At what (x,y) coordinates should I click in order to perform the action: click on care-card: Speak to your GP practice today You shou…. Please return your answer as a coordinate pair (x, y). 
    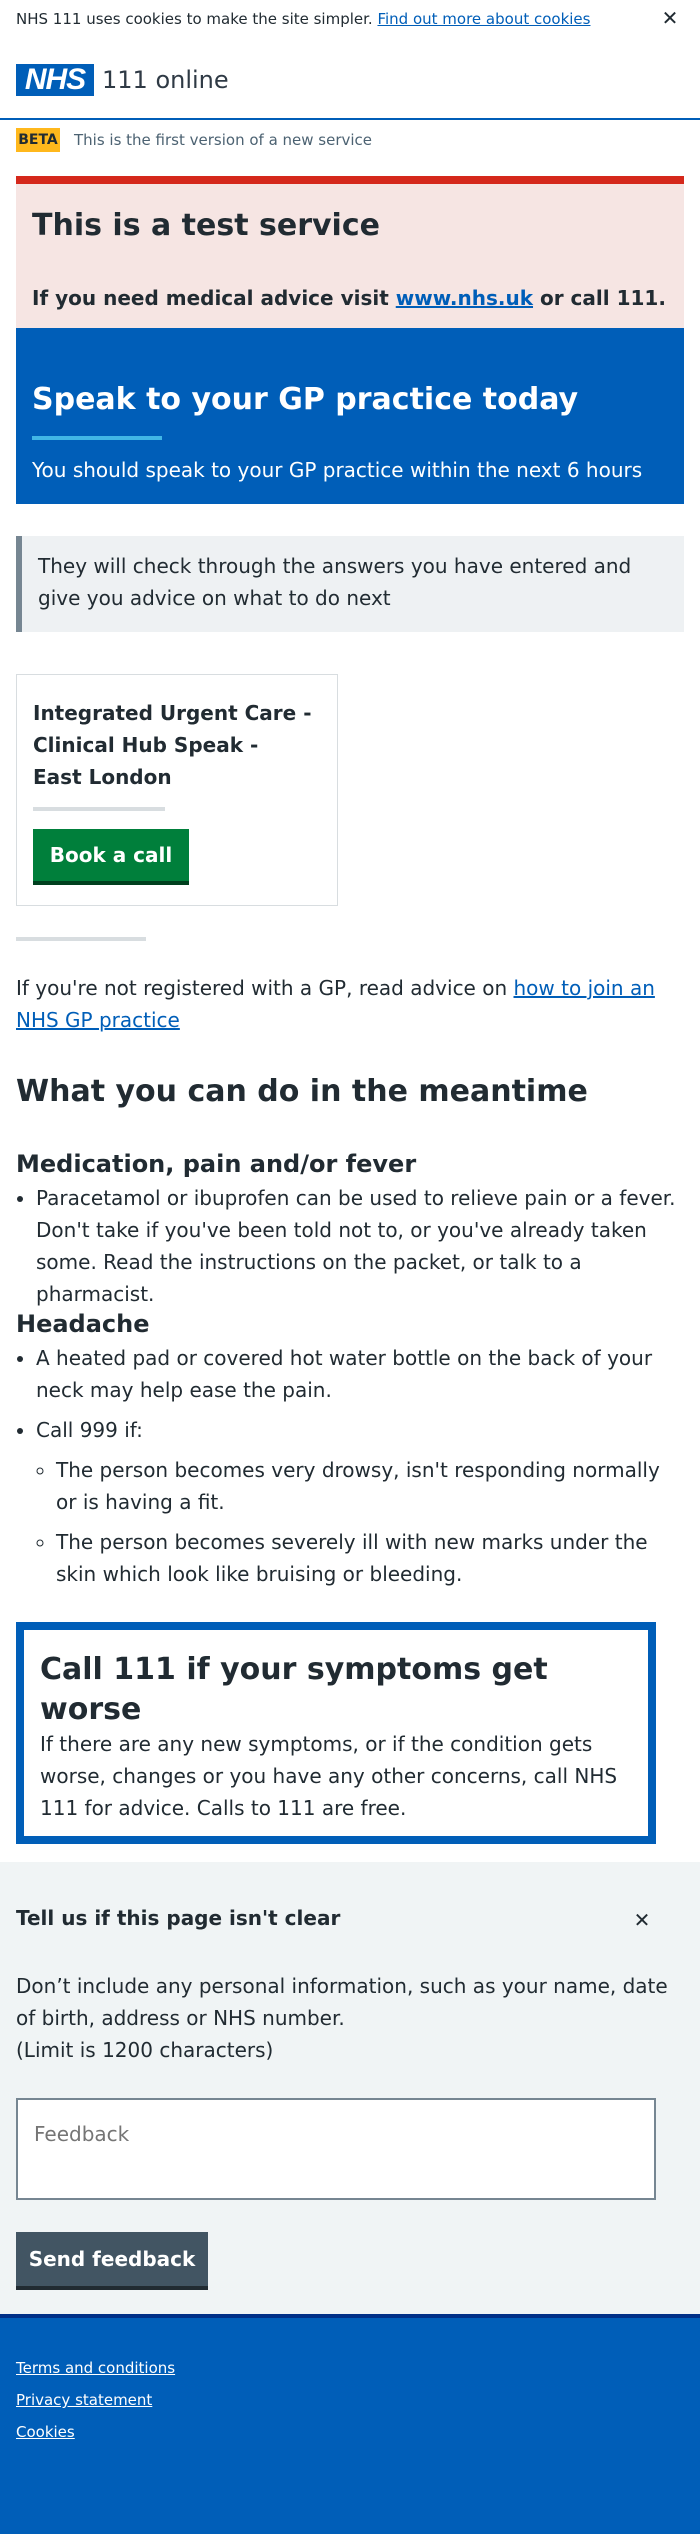
    Looking at the image, I should click on (350, 416).